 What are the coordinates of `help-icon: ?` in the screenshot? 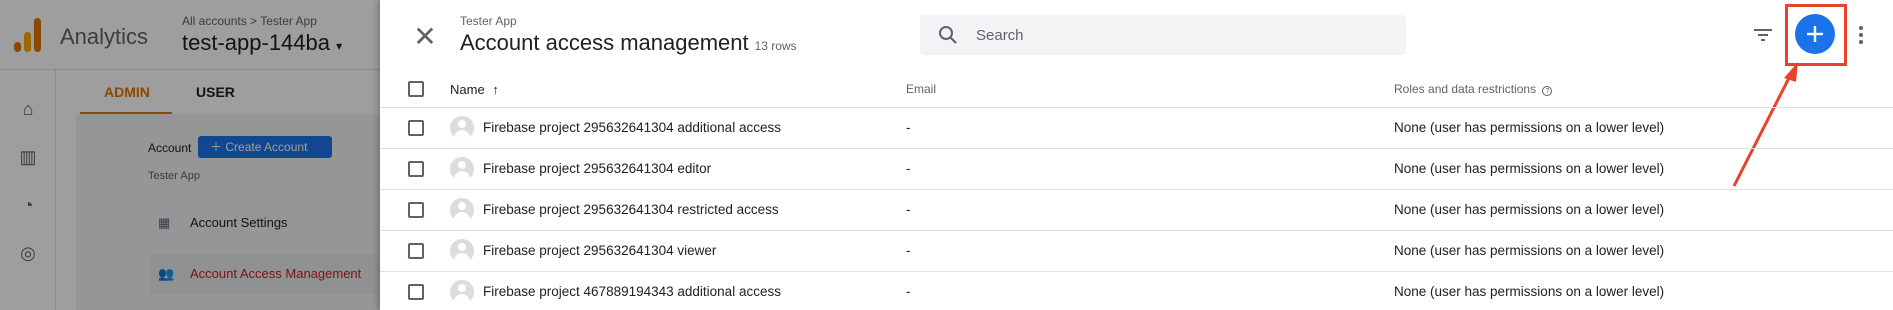 It's located at (1547, 91).